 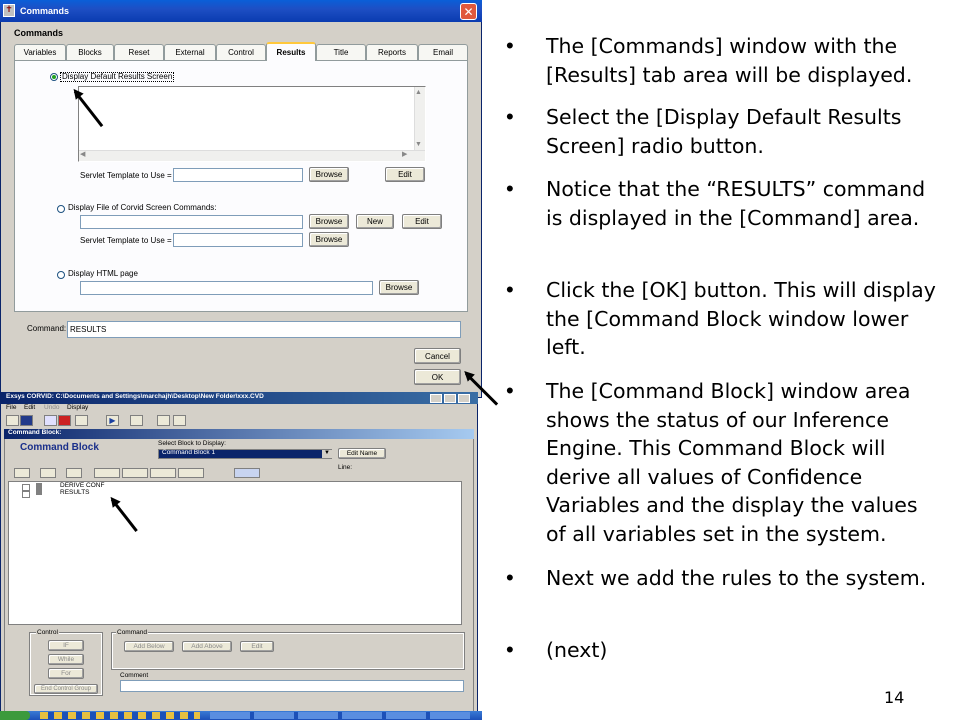 What do you see at coordinates (64, 420) in the screenshot?
I see `stop-icon` at bounding box center [64, 420].